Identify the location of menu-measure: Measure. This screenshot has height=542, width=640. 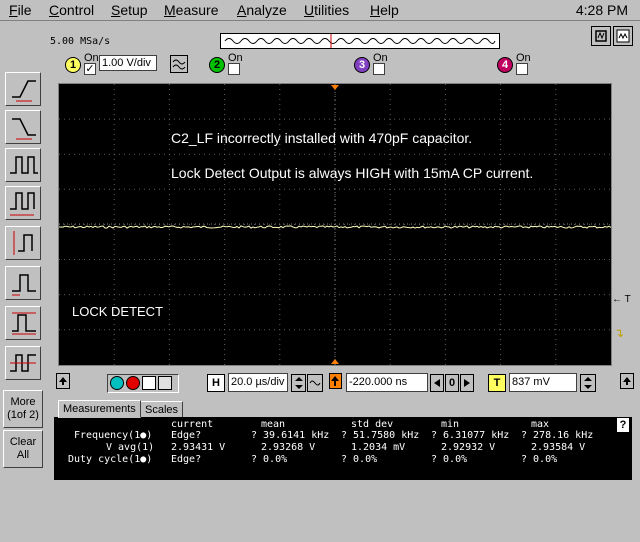
(191, 10).